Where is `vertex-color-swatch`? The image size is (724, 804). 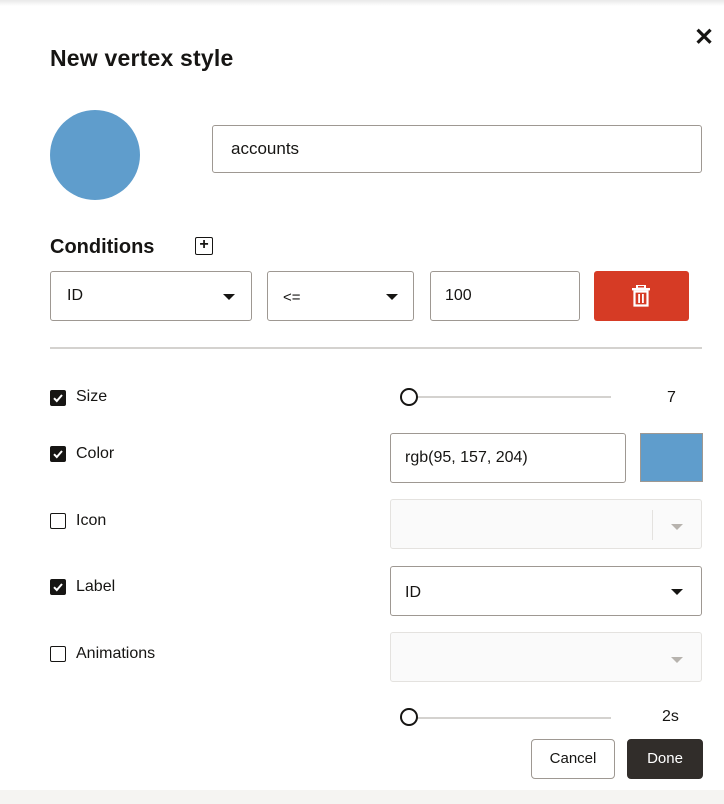 vertex-color-swatch is located at coordinates (95, 155).